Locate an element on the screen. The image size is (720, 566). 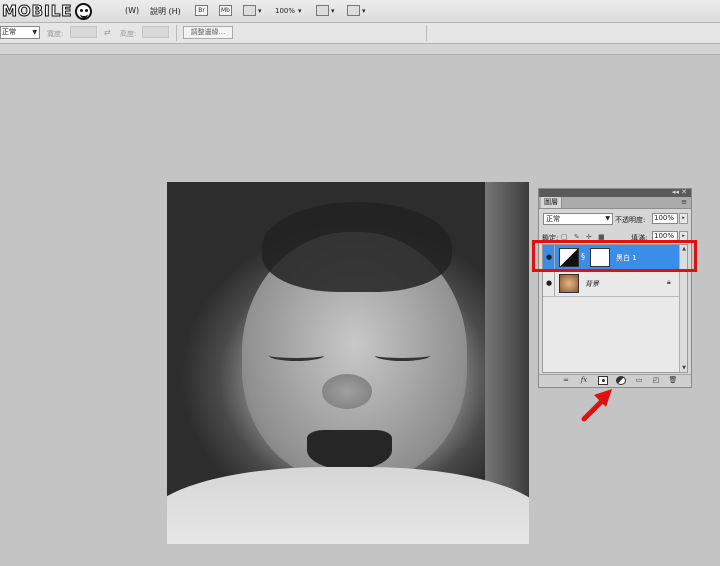
zoom-dropdown-icon: ▾ is located at coordinates (300, 11).